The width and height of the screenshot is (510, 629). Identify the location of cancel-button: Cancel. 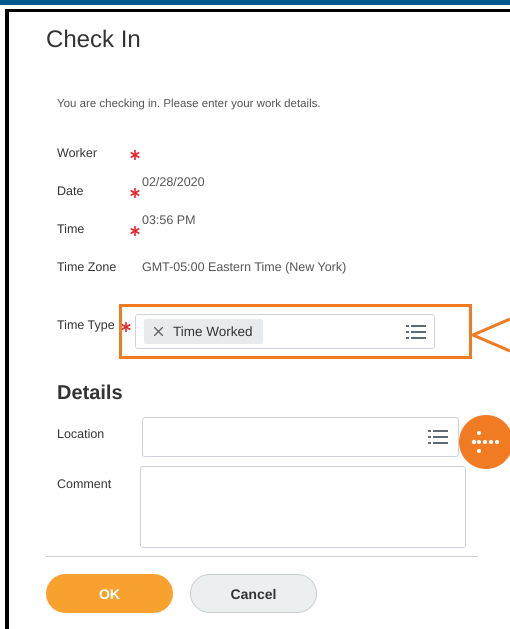
(253, 593).